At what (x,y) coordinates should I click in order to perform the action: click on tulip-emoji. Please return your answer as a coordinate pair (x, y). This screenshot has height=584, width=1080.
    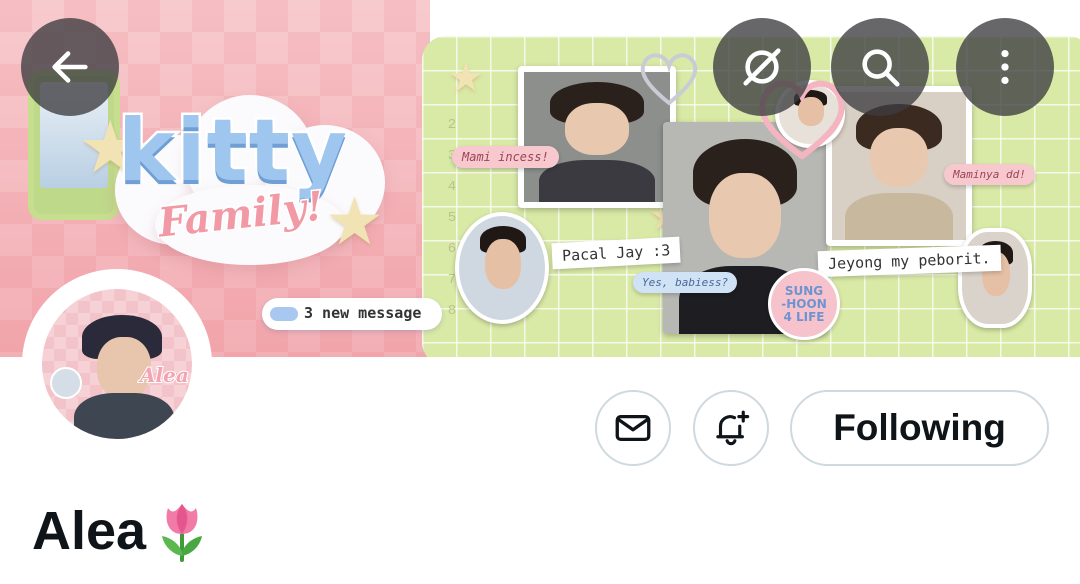
    Looking at the image, I should click on (182, 533).